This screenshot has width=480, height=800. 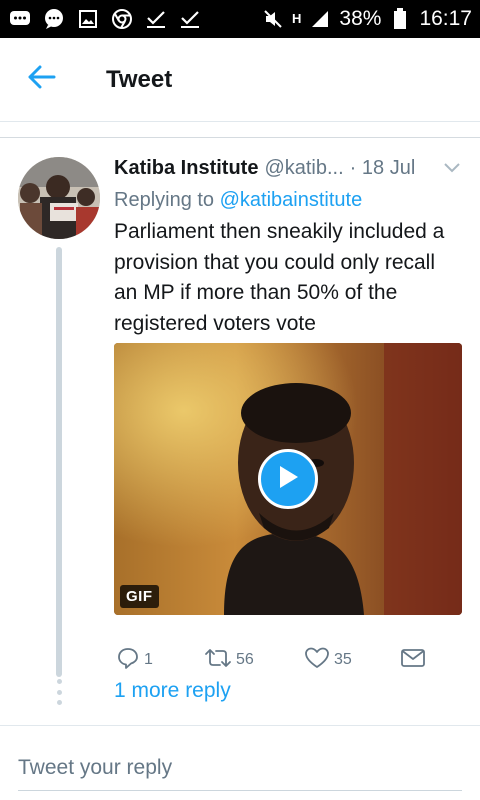 What do you see at coordinates (445, 18) in the screenshot?
I see `clock: 16:17` at bounding box center [445, 18].